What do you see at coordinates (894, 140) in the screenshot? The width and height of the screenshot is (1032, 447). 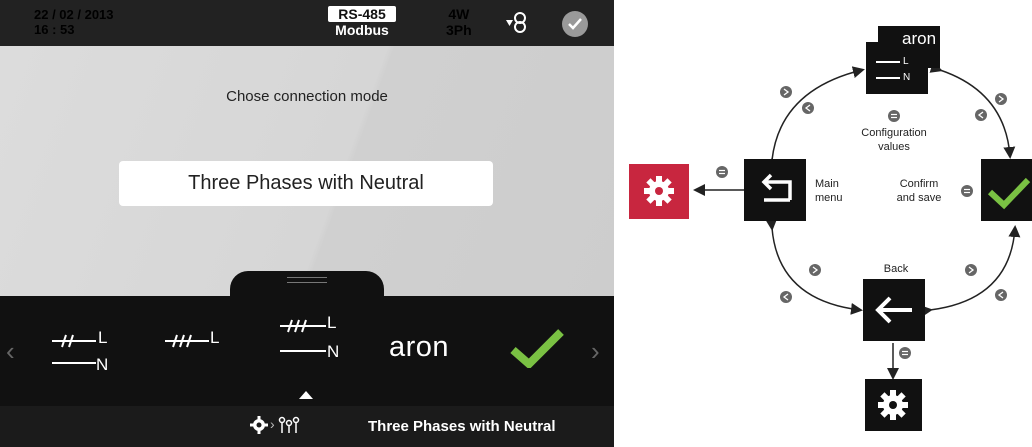 I see `configuration-values-label: Configuration values` at bounding box center [894, 140].